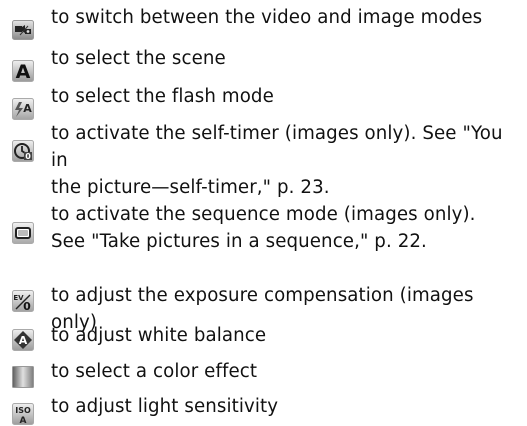  Describe the element at coordinates (159, 335) in the screenshot. I see `list-item-text: to adjust white balance` at that location.